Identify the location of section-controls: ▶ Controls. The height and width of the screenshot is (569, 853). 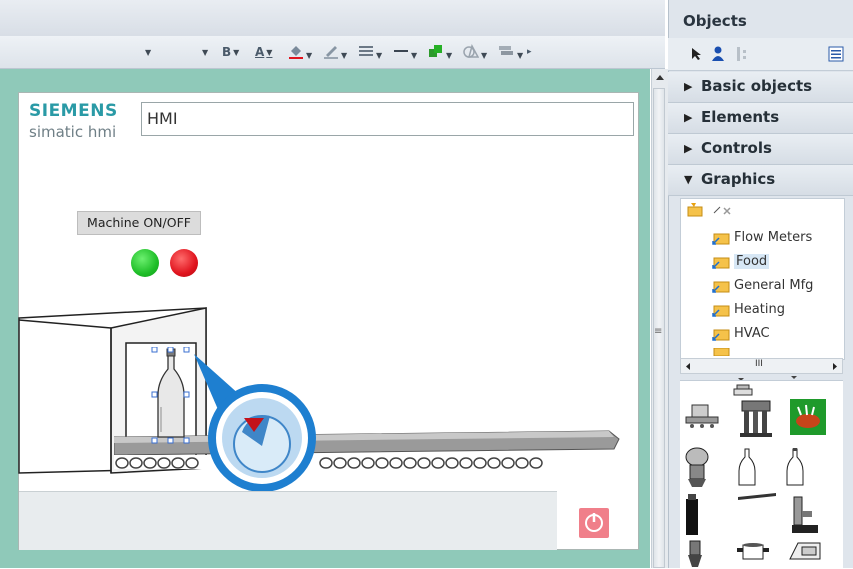
(760, 149).